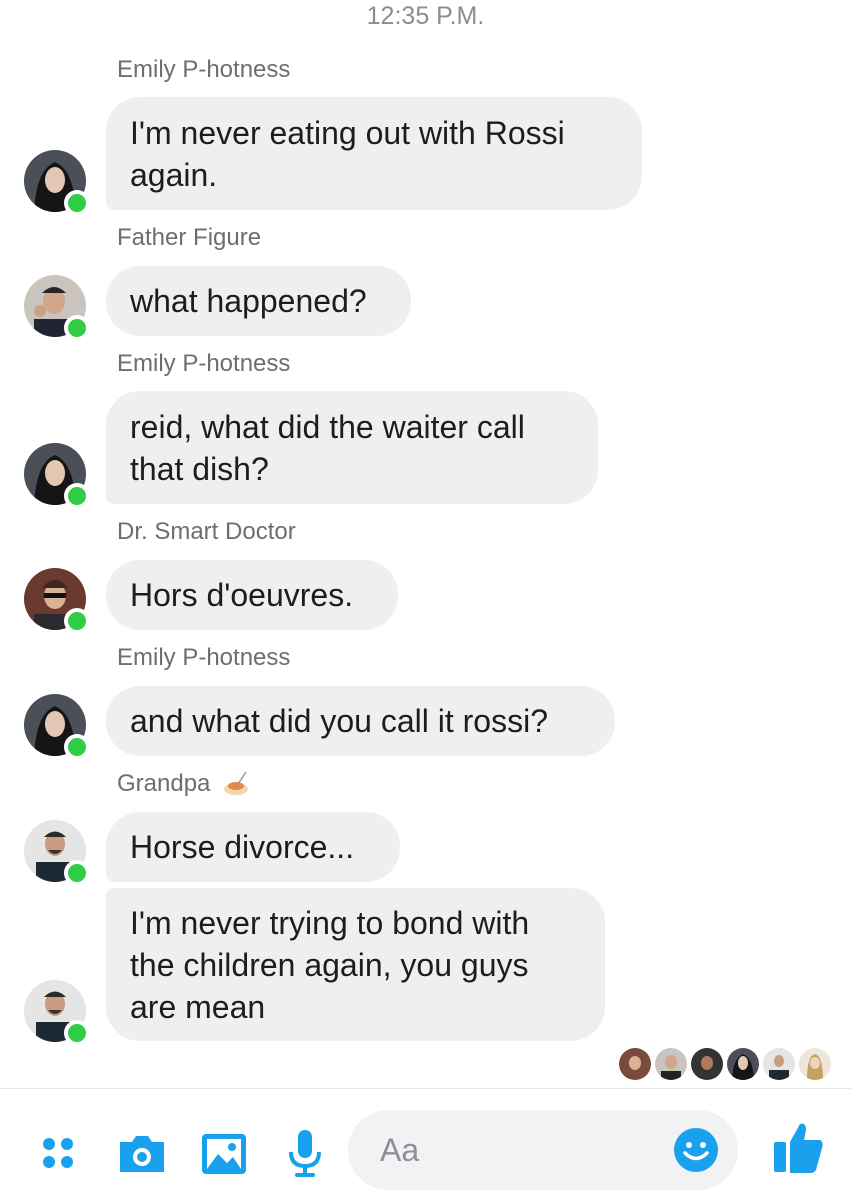  I want to click on camera-icon, so click(142, 1154).